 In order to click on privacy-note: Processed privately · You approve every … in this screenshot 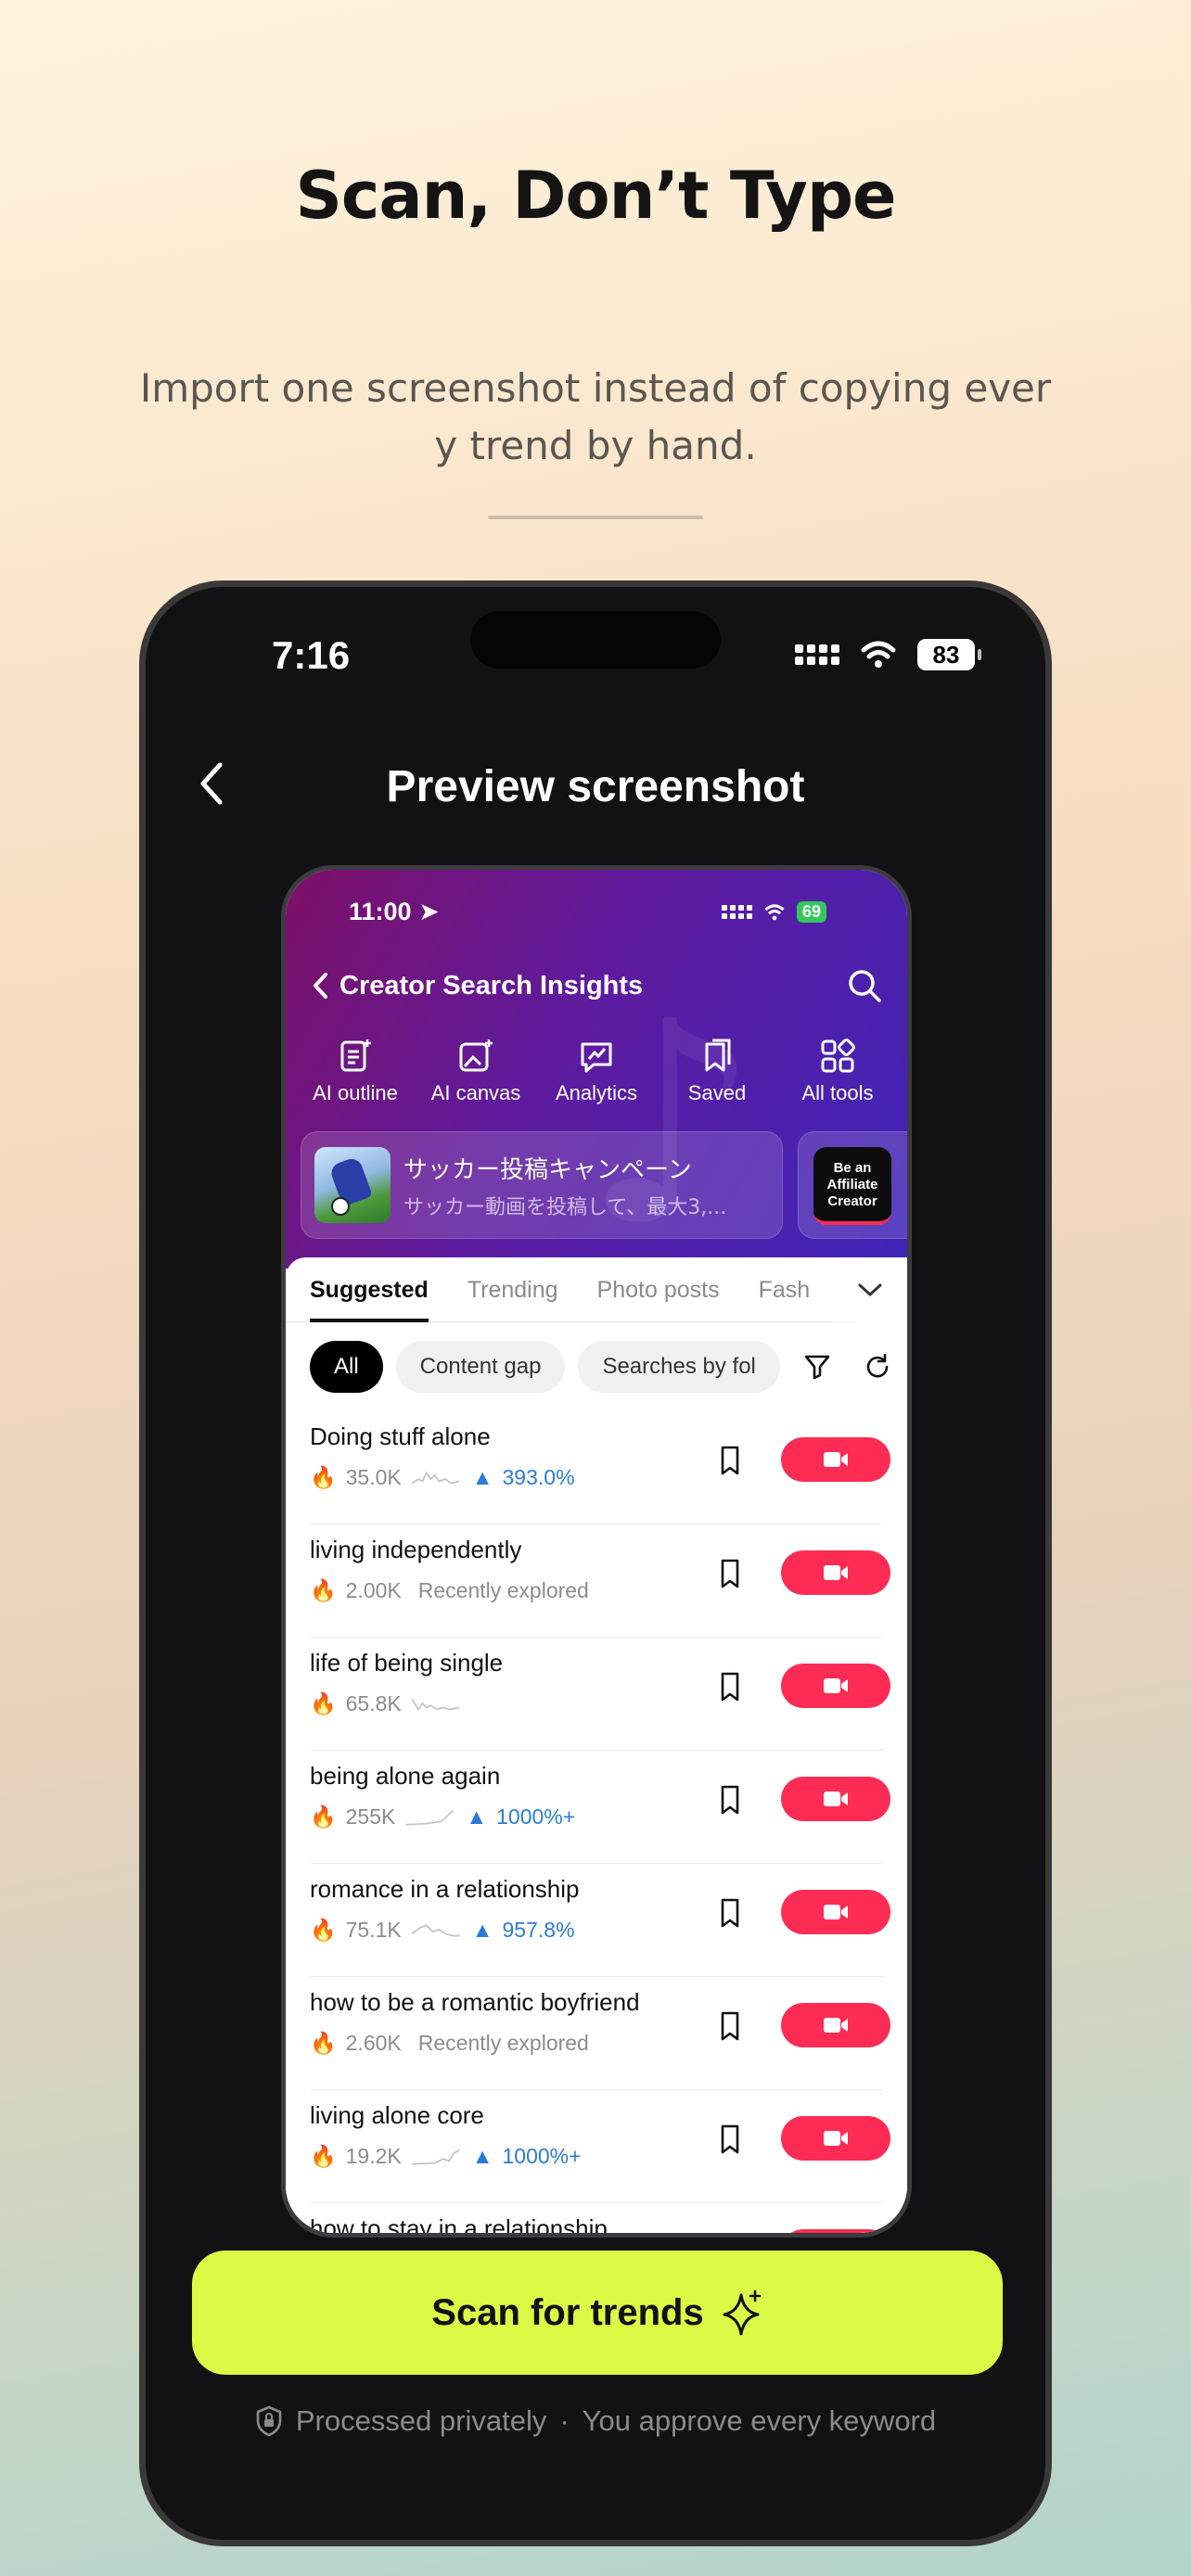, I will do `click(595, 2421)`.